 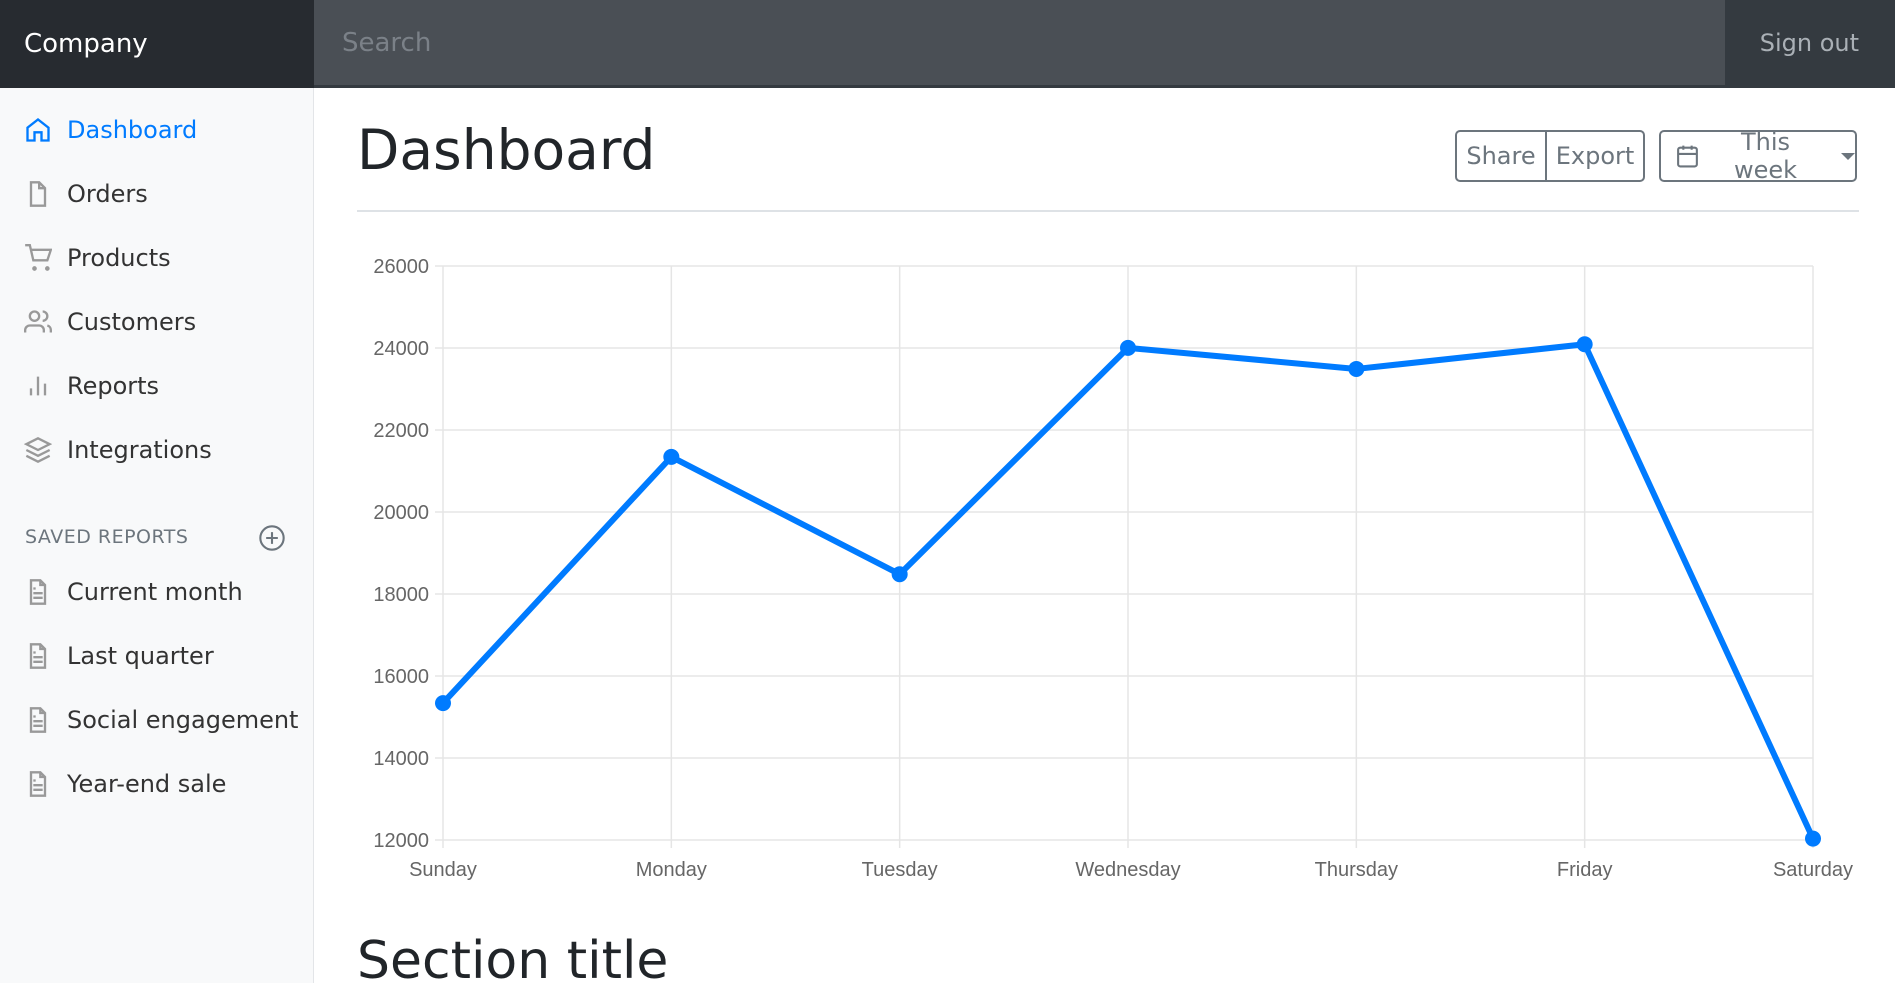 What do you see at coordinates (38, 321) in the screenshot?
I see `users-icon` at bounding box center [38, 321].